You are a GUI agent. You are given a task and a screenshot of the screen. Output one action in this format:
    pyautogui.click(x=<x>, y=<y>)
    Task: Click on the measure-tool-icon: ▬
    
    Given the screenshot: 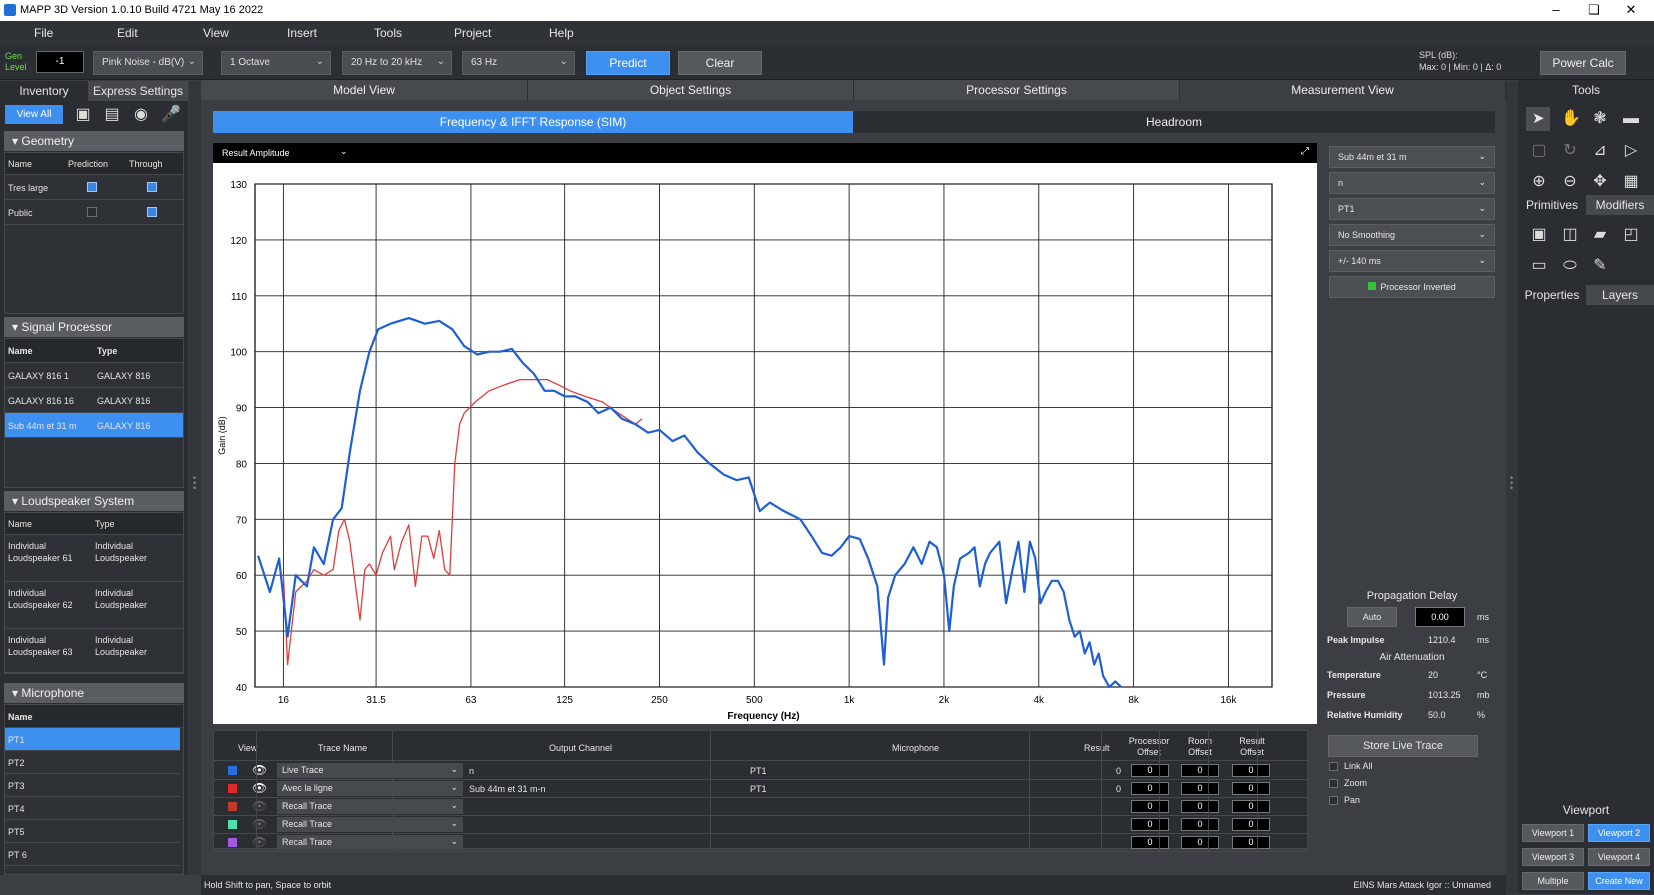 What is the action you would take?
    pyautogui.click(x=1631, y=119)
    